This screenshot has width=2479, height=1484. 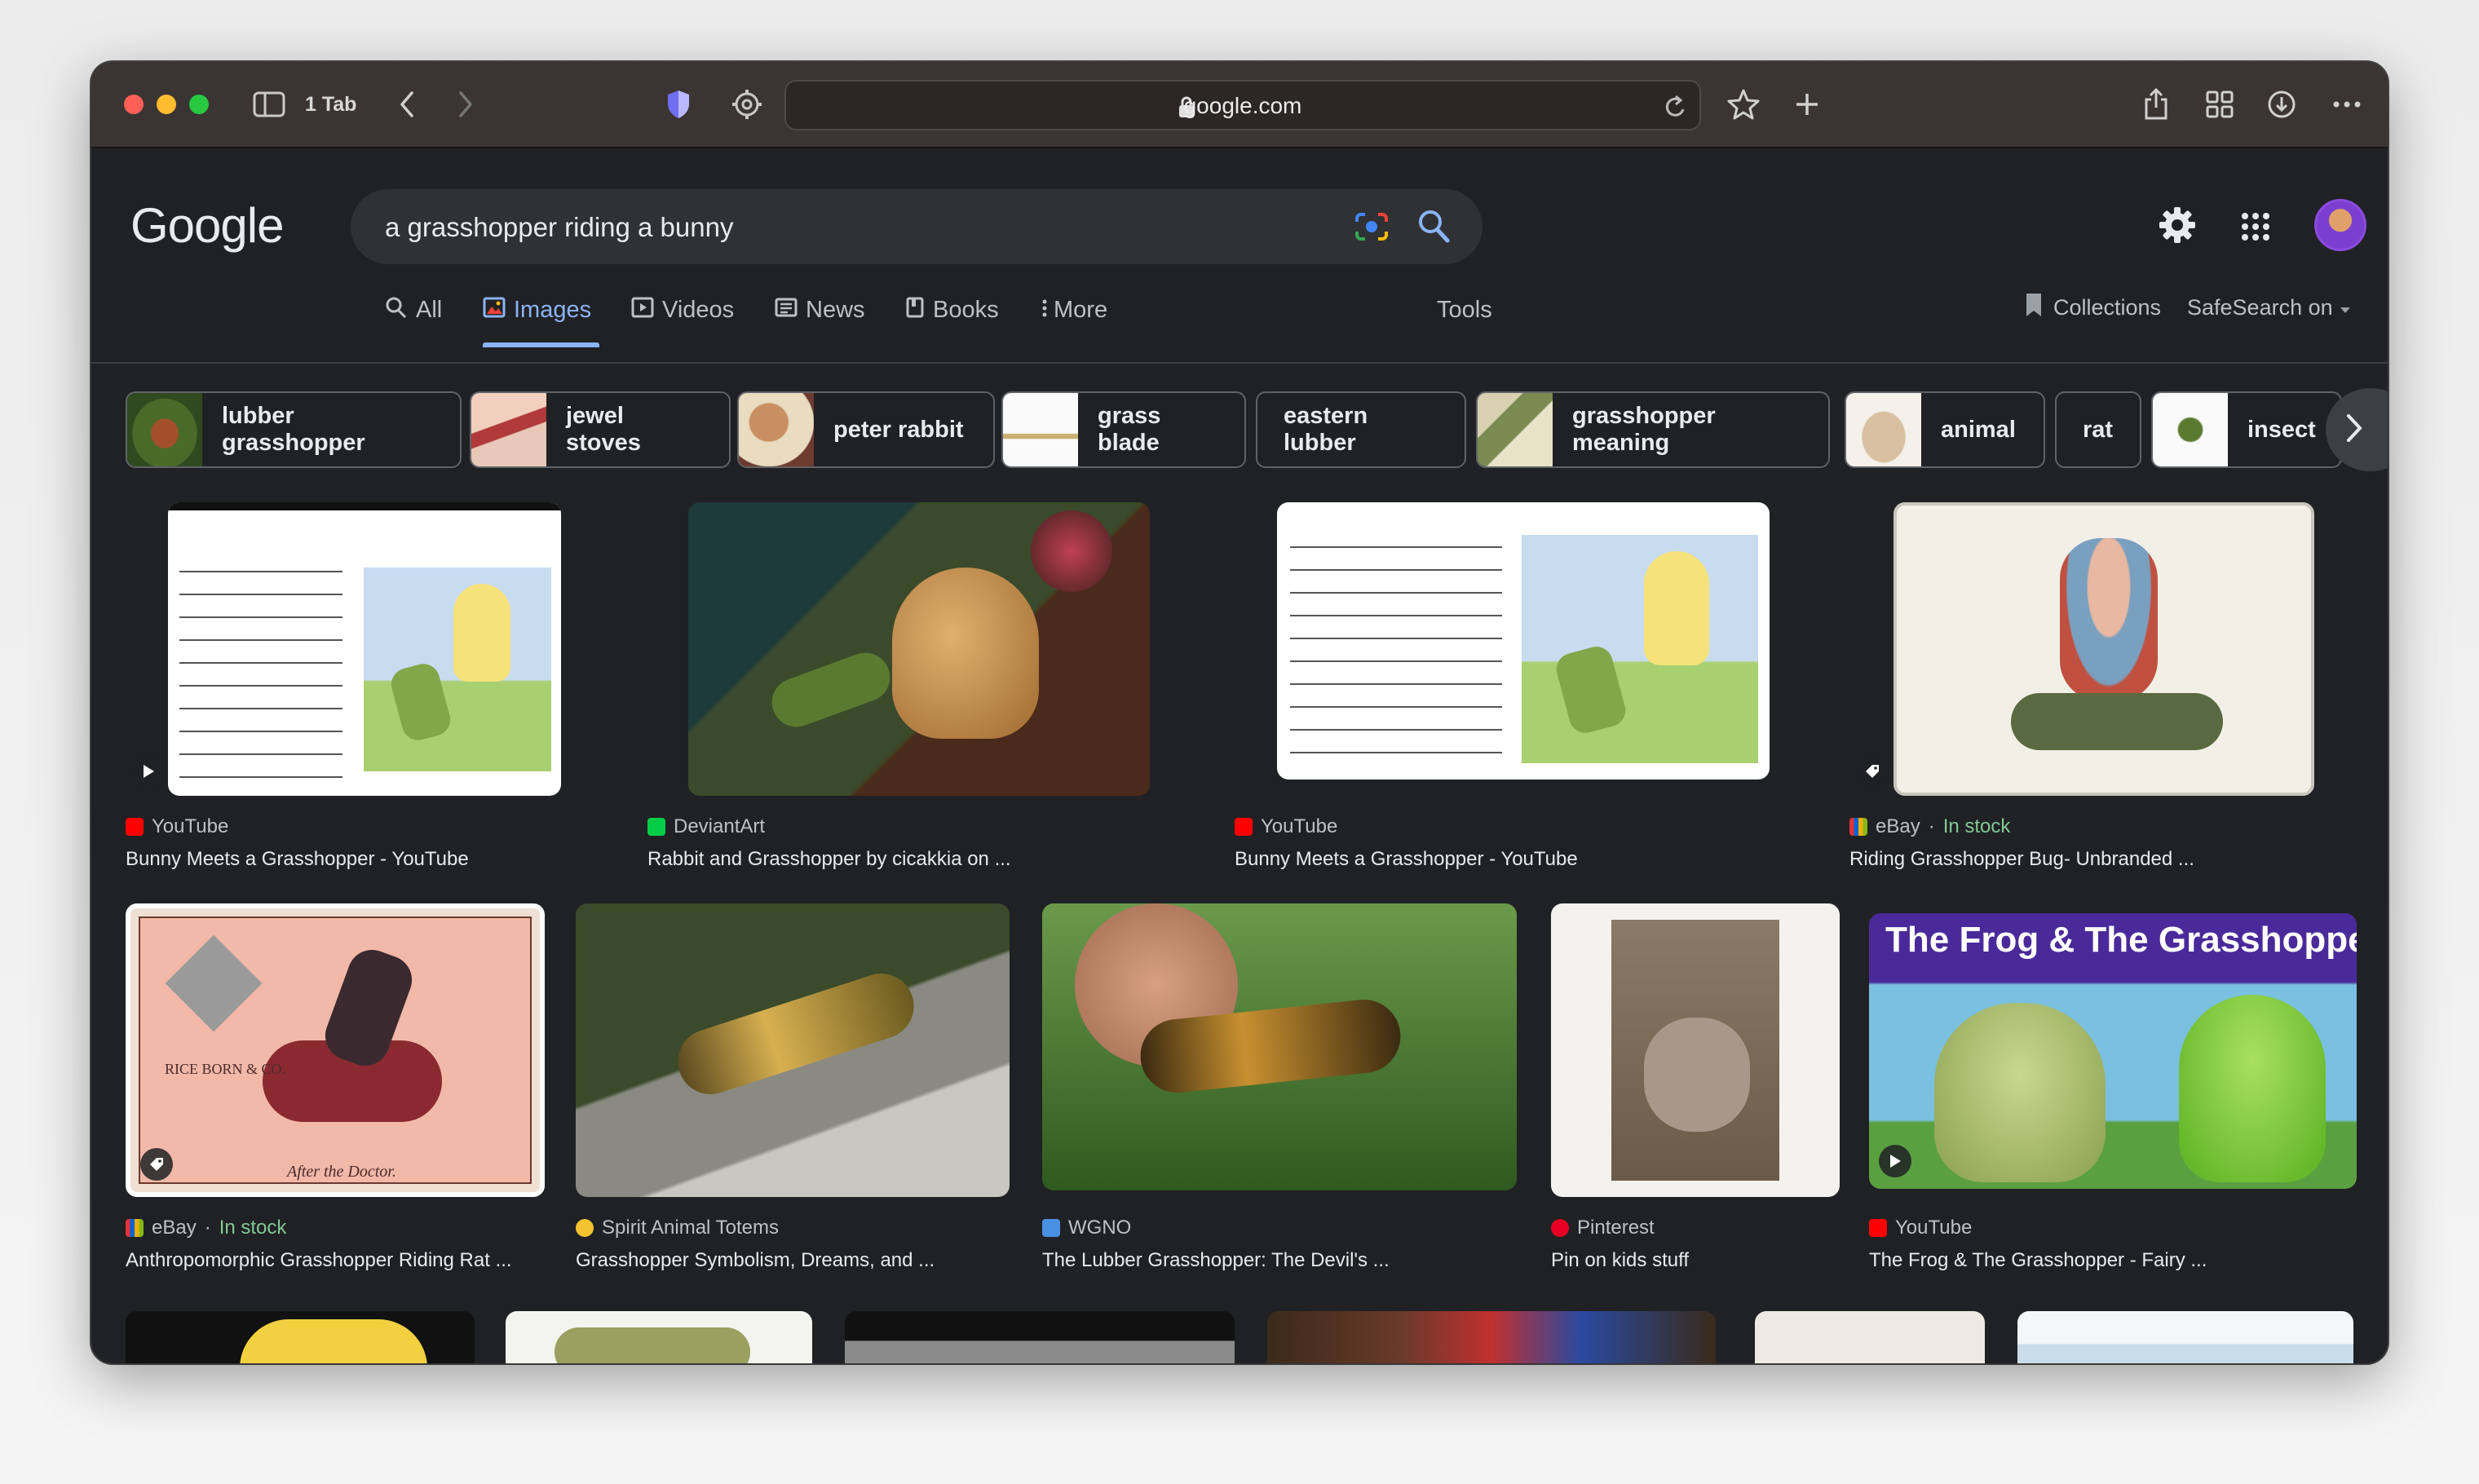 I want to click on source-name: YouTube, so click(x=1934, y=1228).